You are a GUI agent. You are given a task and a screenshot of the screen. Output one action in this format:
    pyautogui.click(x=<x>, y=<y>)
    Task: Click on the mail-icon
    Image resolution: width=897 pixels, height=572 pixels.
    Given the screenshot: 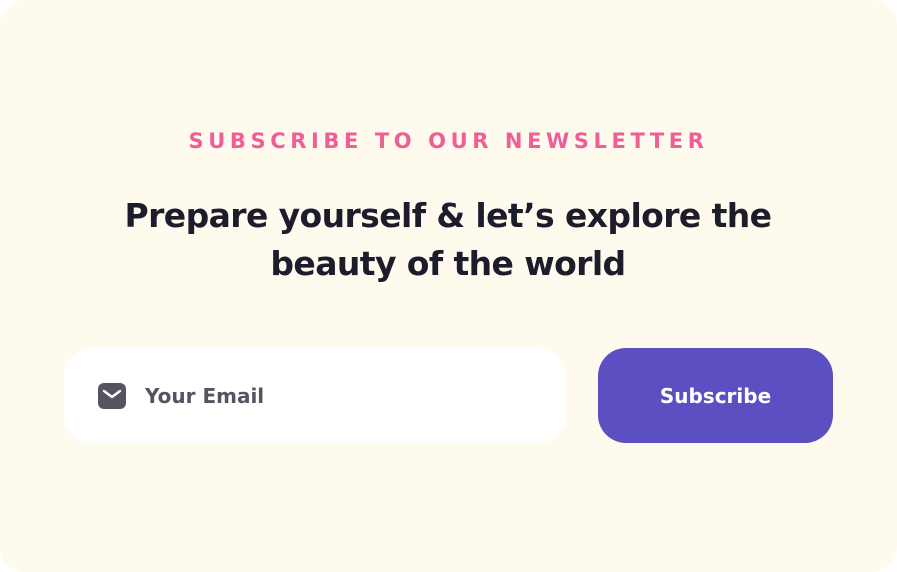 What is the action you would take?
    pyautogui.click(x=112, y=396)
    